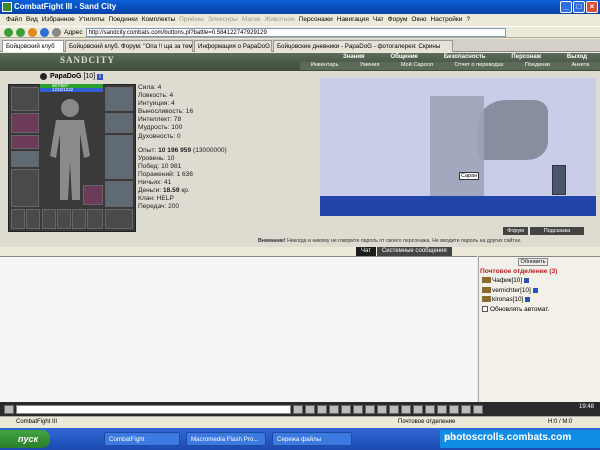 This screenshot has width=600, height=450. Describe the element at coordinates (310, 409) in the screenshot. I see `clear-icon` at that location.